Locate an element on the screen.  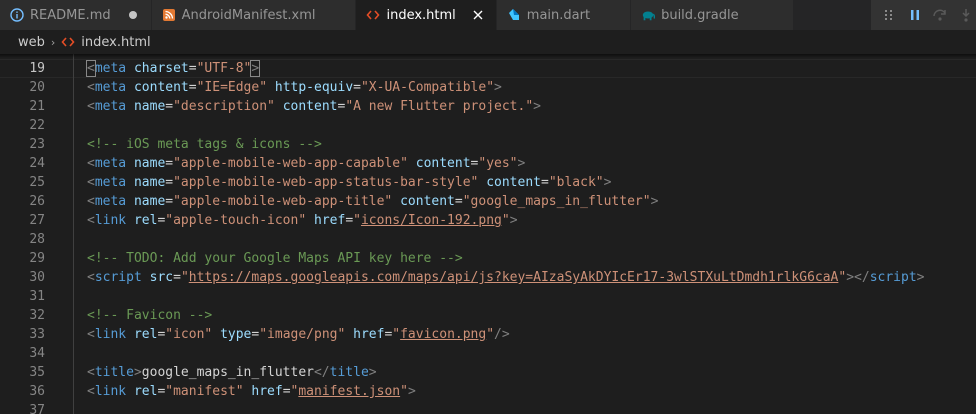
code-line: 35 <title>google_maps_in_flutter</title> is located at coordinates (488, 372).